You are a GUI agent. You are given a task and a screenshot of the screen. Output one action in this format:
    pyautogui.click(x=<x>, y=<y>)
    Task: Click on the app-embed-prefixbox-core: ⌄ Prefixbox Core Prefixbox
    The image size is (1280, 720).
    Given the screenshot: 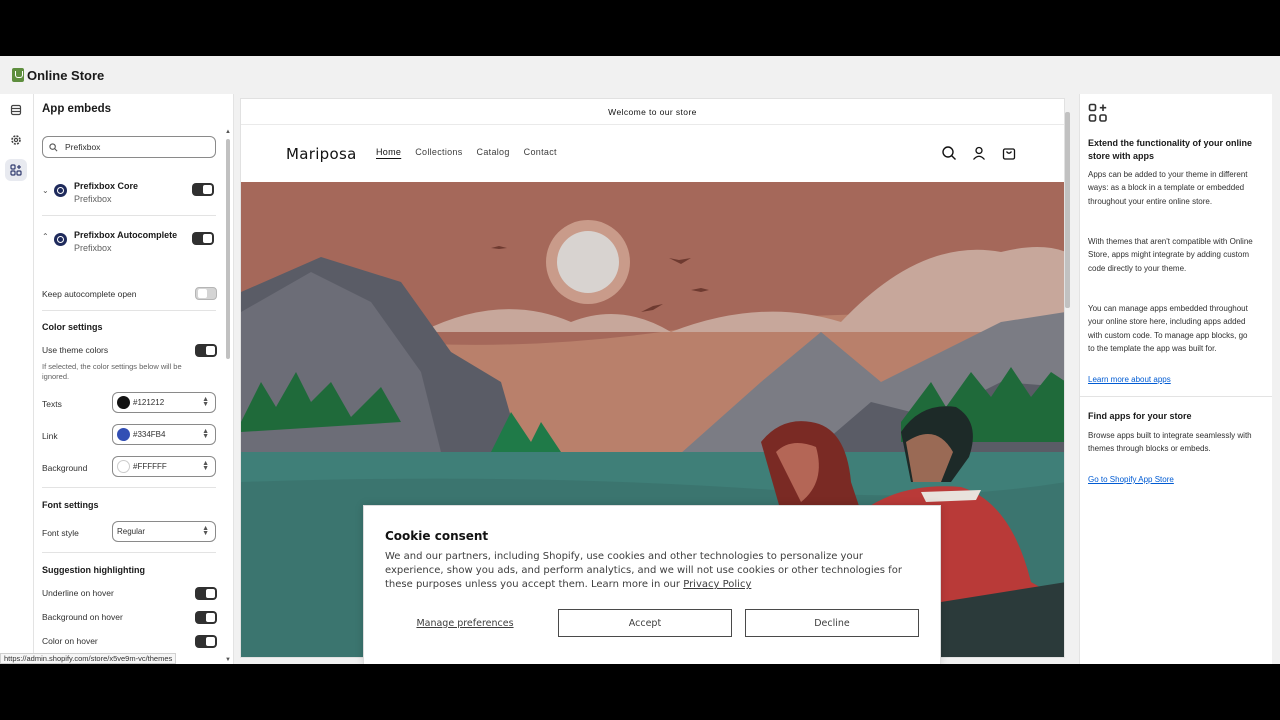 What is the action you would take?
    pyautogui.click(x=129, y=197)
    